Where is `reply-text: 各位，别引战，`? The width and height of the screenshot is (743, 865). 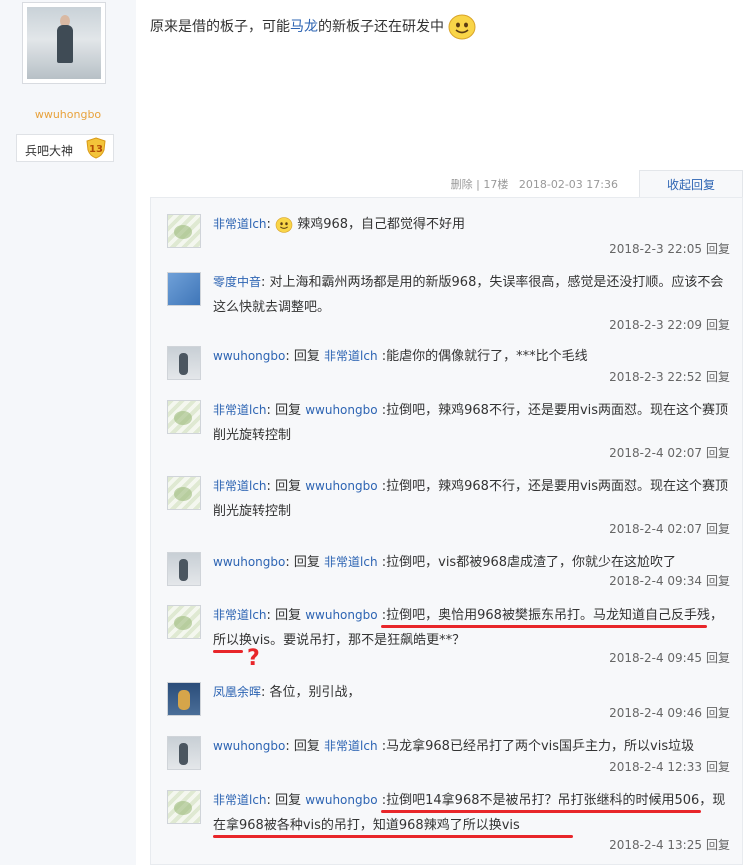
reply-text: 各位，别引战， is located at coordinates (315, 692).